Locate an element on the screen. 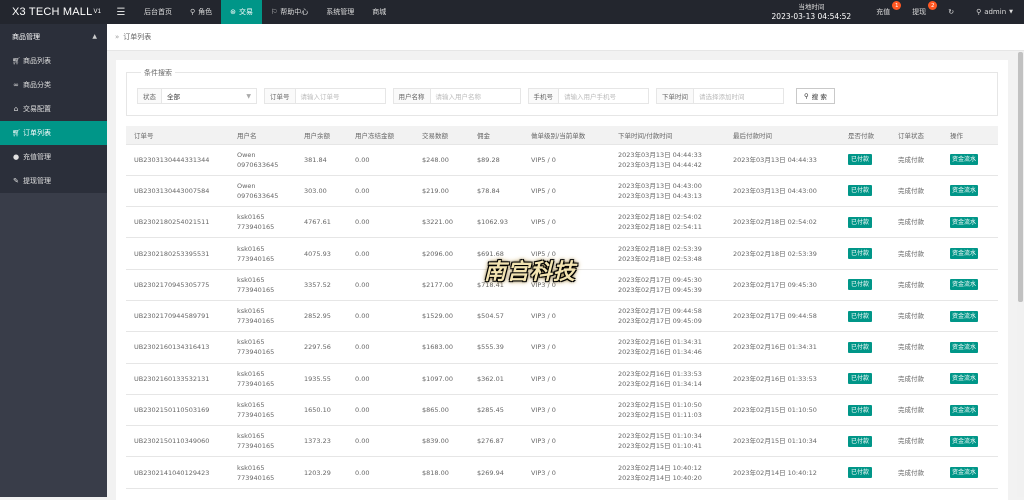  commission: $285.45 is located at coordinates (490, 410).